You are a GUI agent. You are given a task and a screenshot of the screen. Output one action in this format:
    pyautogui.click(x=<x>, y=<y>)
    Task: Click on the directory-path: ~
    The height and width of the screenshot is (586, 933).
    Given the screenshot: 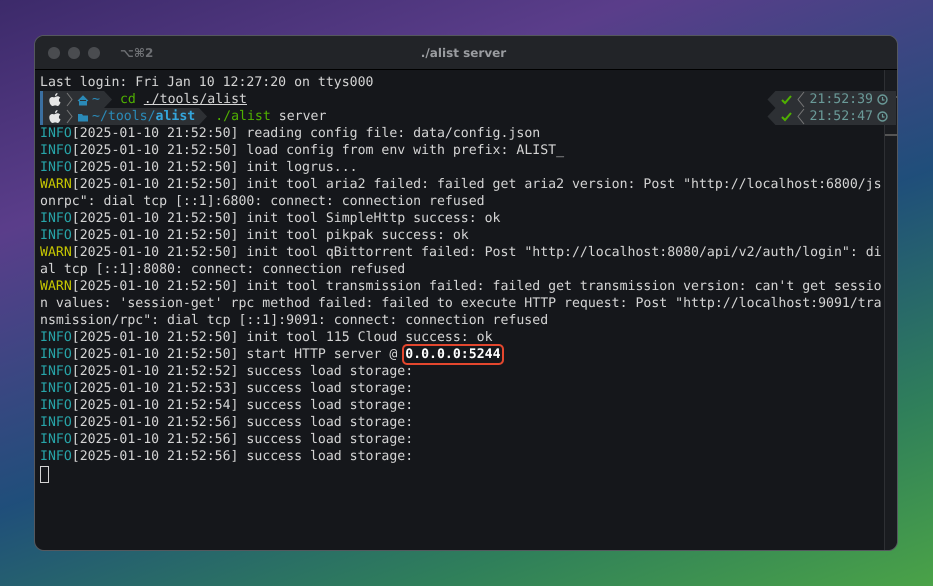 What is the action you would take?
    pyautogui.click(x=96, y=99)
    